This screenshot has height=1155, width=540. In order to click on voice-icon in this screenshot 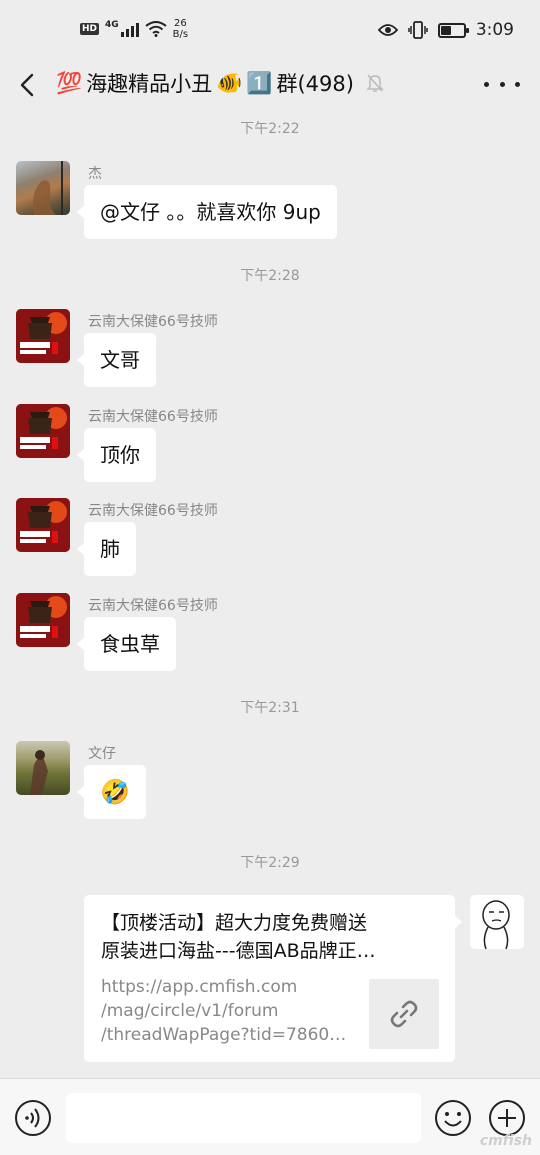, I will do `click(33, 1118)`.